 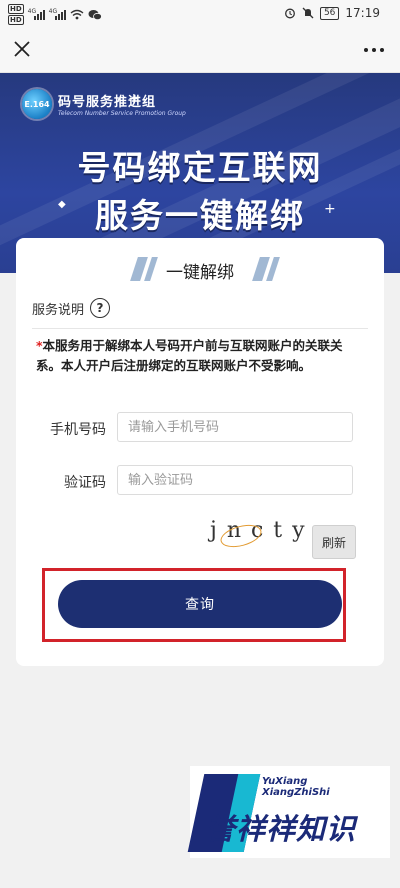 I want to click on code-row: 验证码, so click(x=200, y=481).